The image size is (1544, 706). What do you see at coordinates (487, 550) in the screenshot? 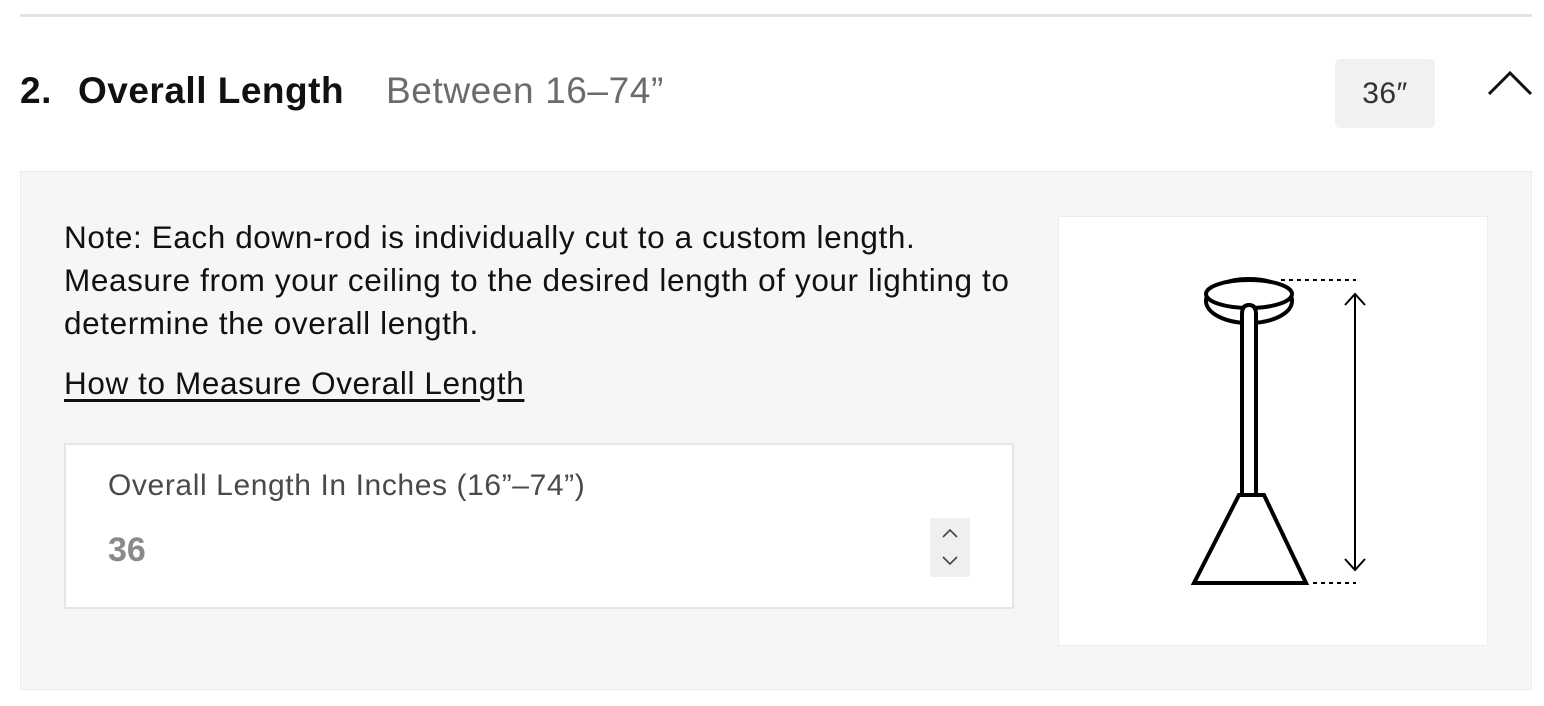
I see `overall-length-input` at bounding box center [487, 550].